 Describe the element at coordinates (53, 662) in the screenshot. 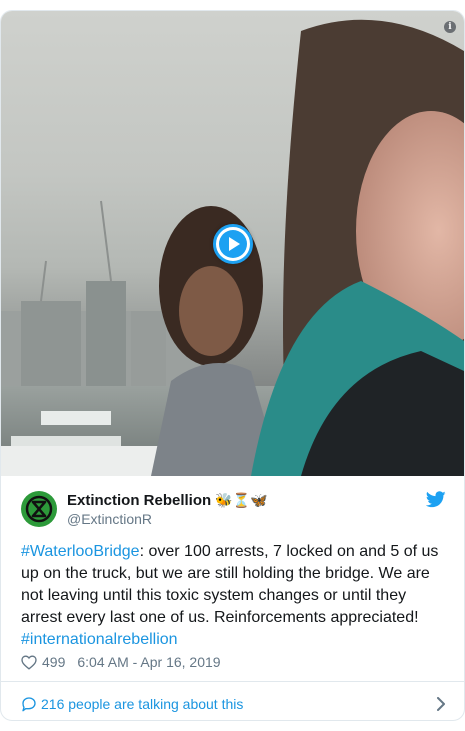

I see `like-count: 499` at that location.